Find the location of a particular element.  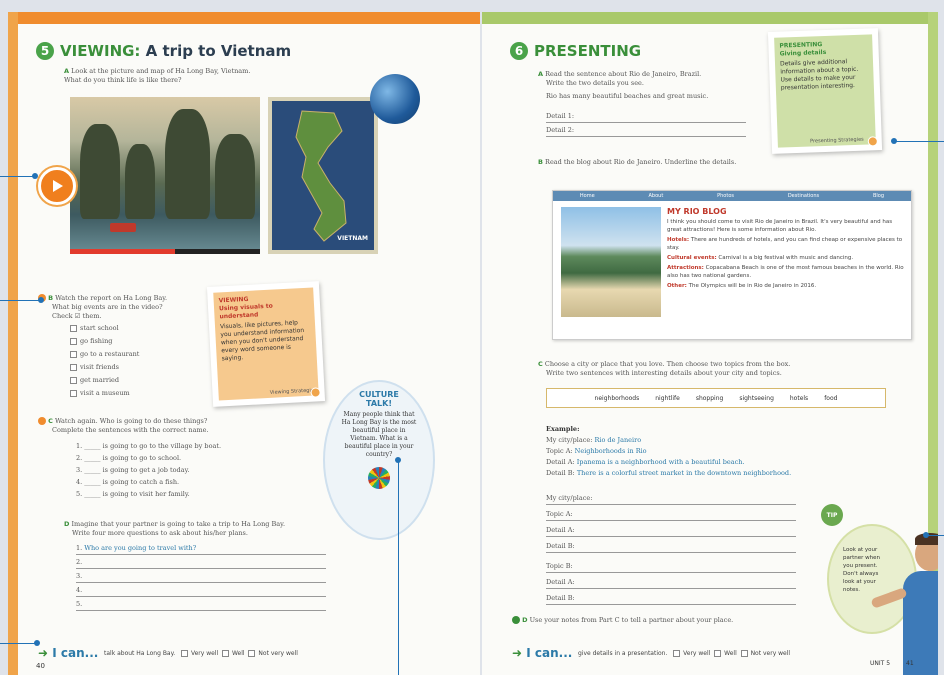

checklist-label: start school is located at coordinates (99, 328).